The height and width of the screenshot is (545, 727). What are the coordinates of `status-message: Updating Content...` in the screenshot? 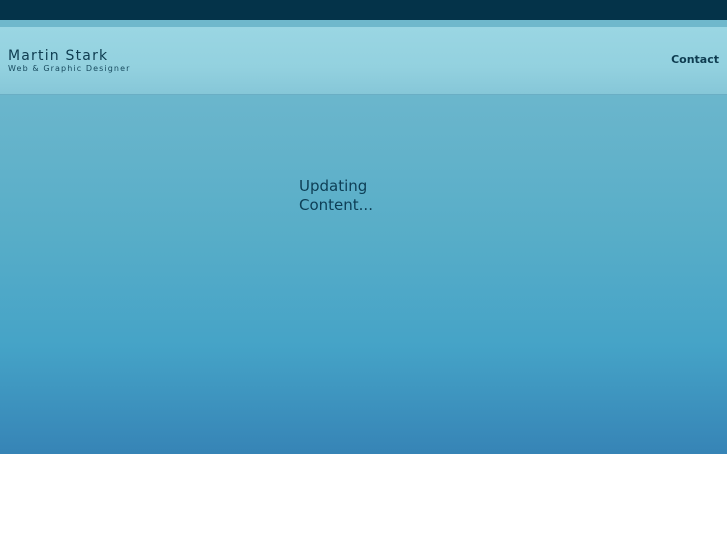 It's located at (336, 195).